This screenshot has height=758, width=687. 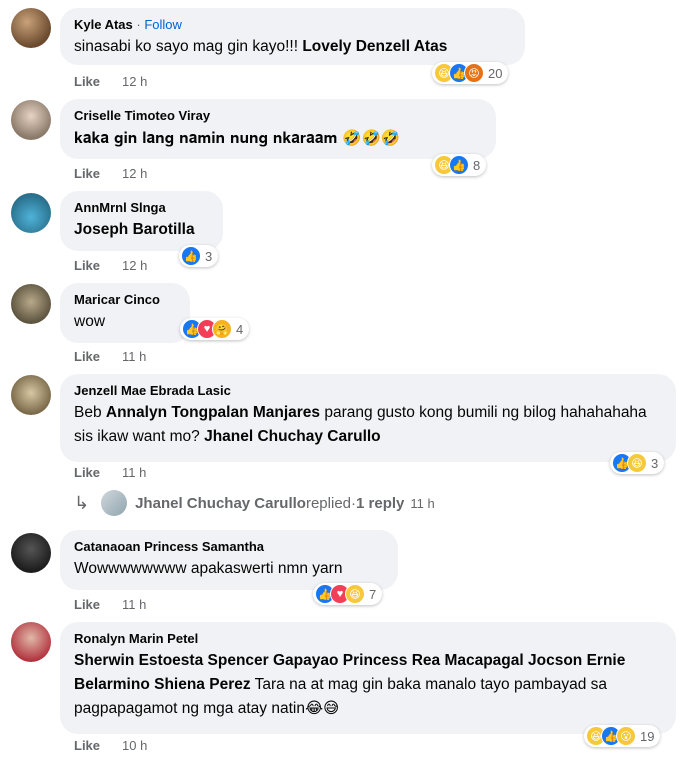 What do you see at coordinates (82, 502) in the screenshot?
I see `reply-arrow-icon: ↳` at bounding box center [82, 502].